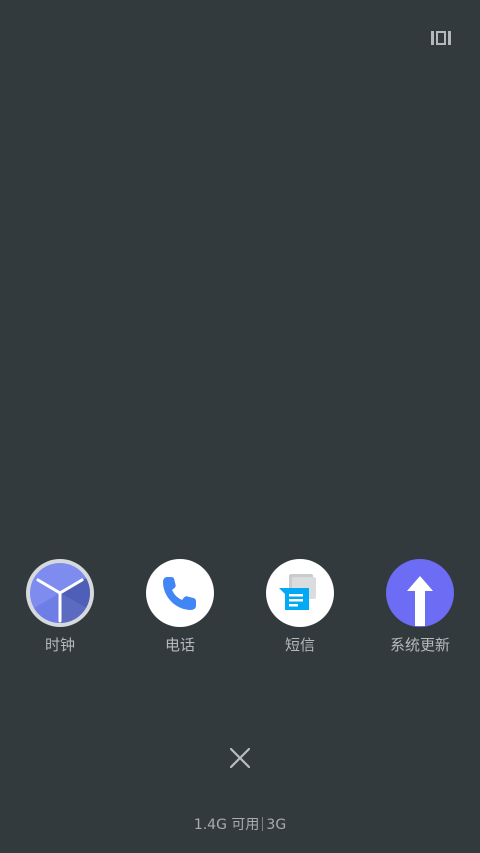  I want to click on divider, so click(263, 824).